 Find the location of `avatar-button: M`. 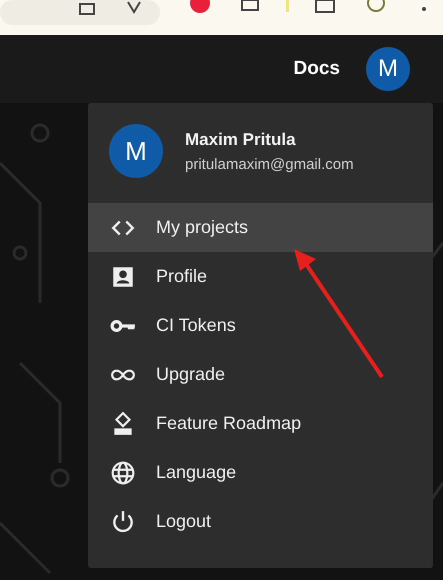

avatar-button: M is located at coordinates (388, 69).